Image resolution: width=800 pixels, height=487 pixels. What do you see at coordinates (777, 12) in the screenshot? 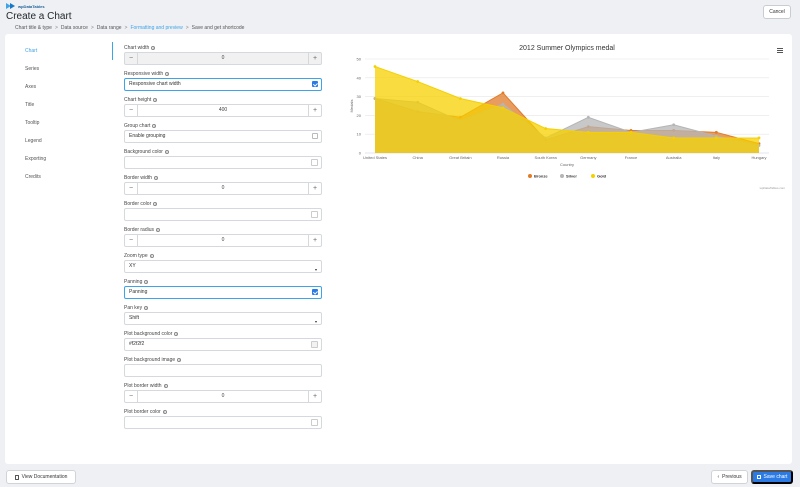
I see `cancel-button: Cancel` at bounding box center [777, 12].